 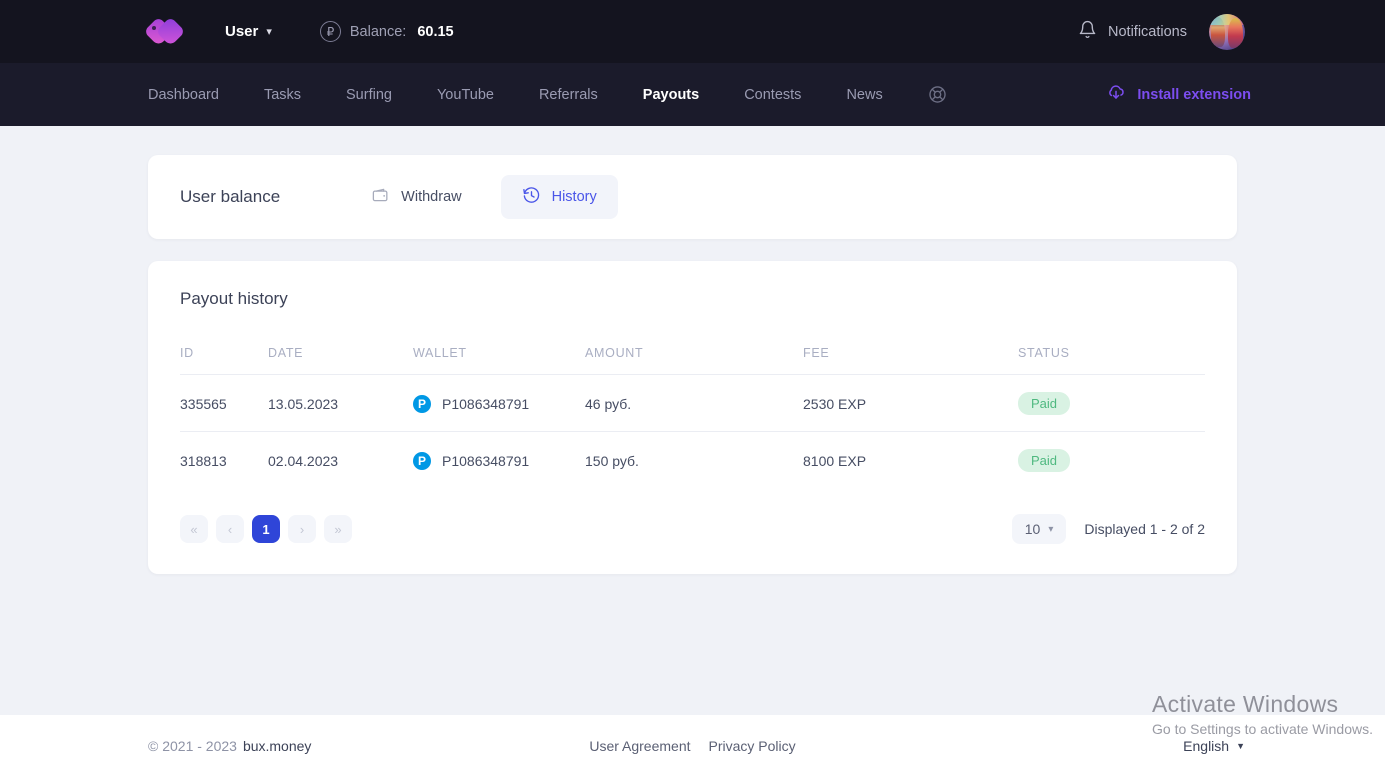 I want to click on column-header-date: DATE, so click(x=286, y=353).